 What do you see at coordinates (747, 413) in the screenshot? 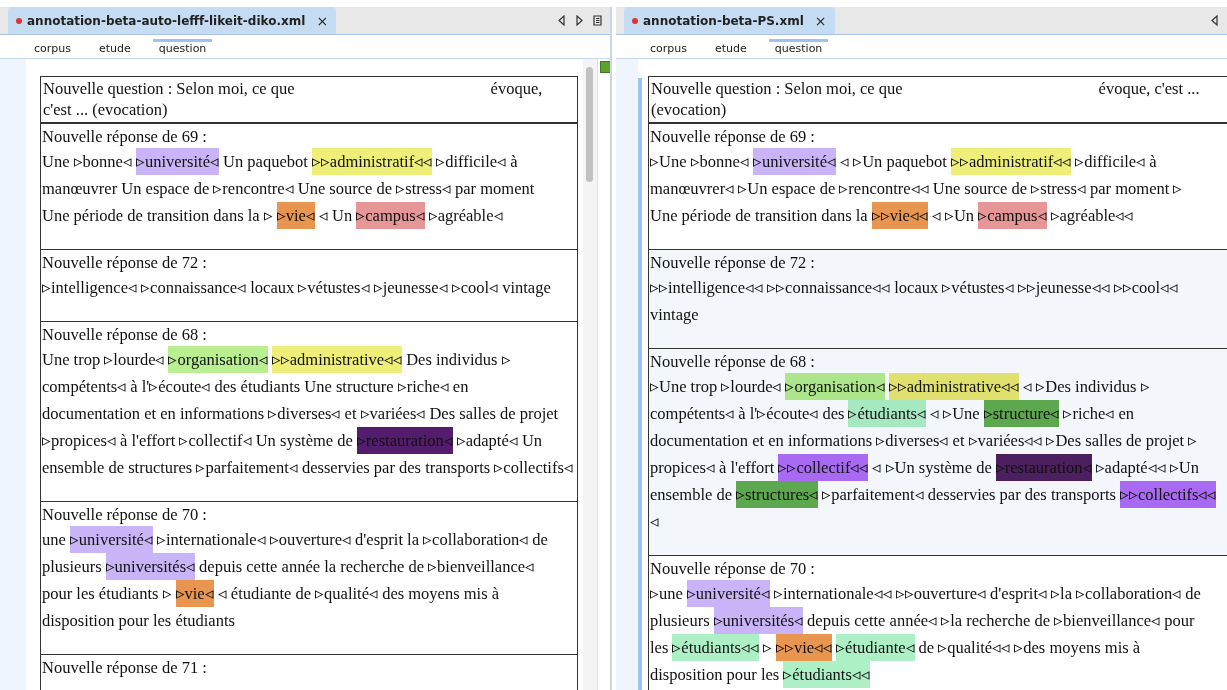
I see `response-text: compétents◃ à l'▹écoute◃ des` at bounding box center [747, 413].